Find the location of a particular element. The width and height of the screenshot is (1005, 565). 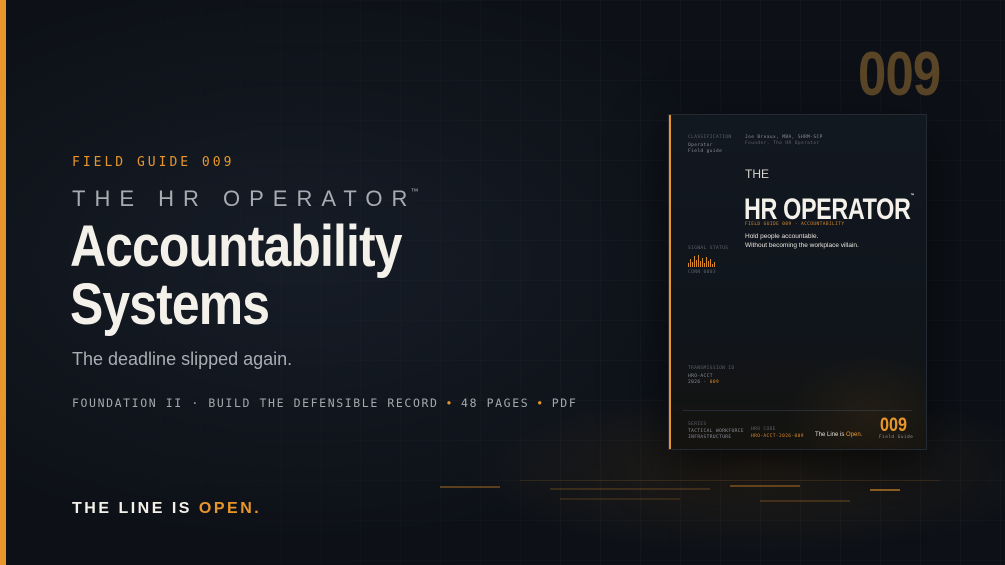

cover-classification-value-2: Field guide is located at coordinates (705, 151).